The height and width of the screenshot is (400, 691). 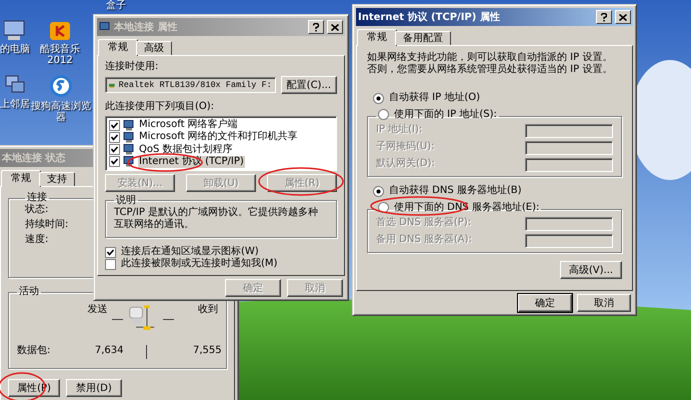 I want to click on field-label: 默认网关(D):, so click(x=405, y=164).